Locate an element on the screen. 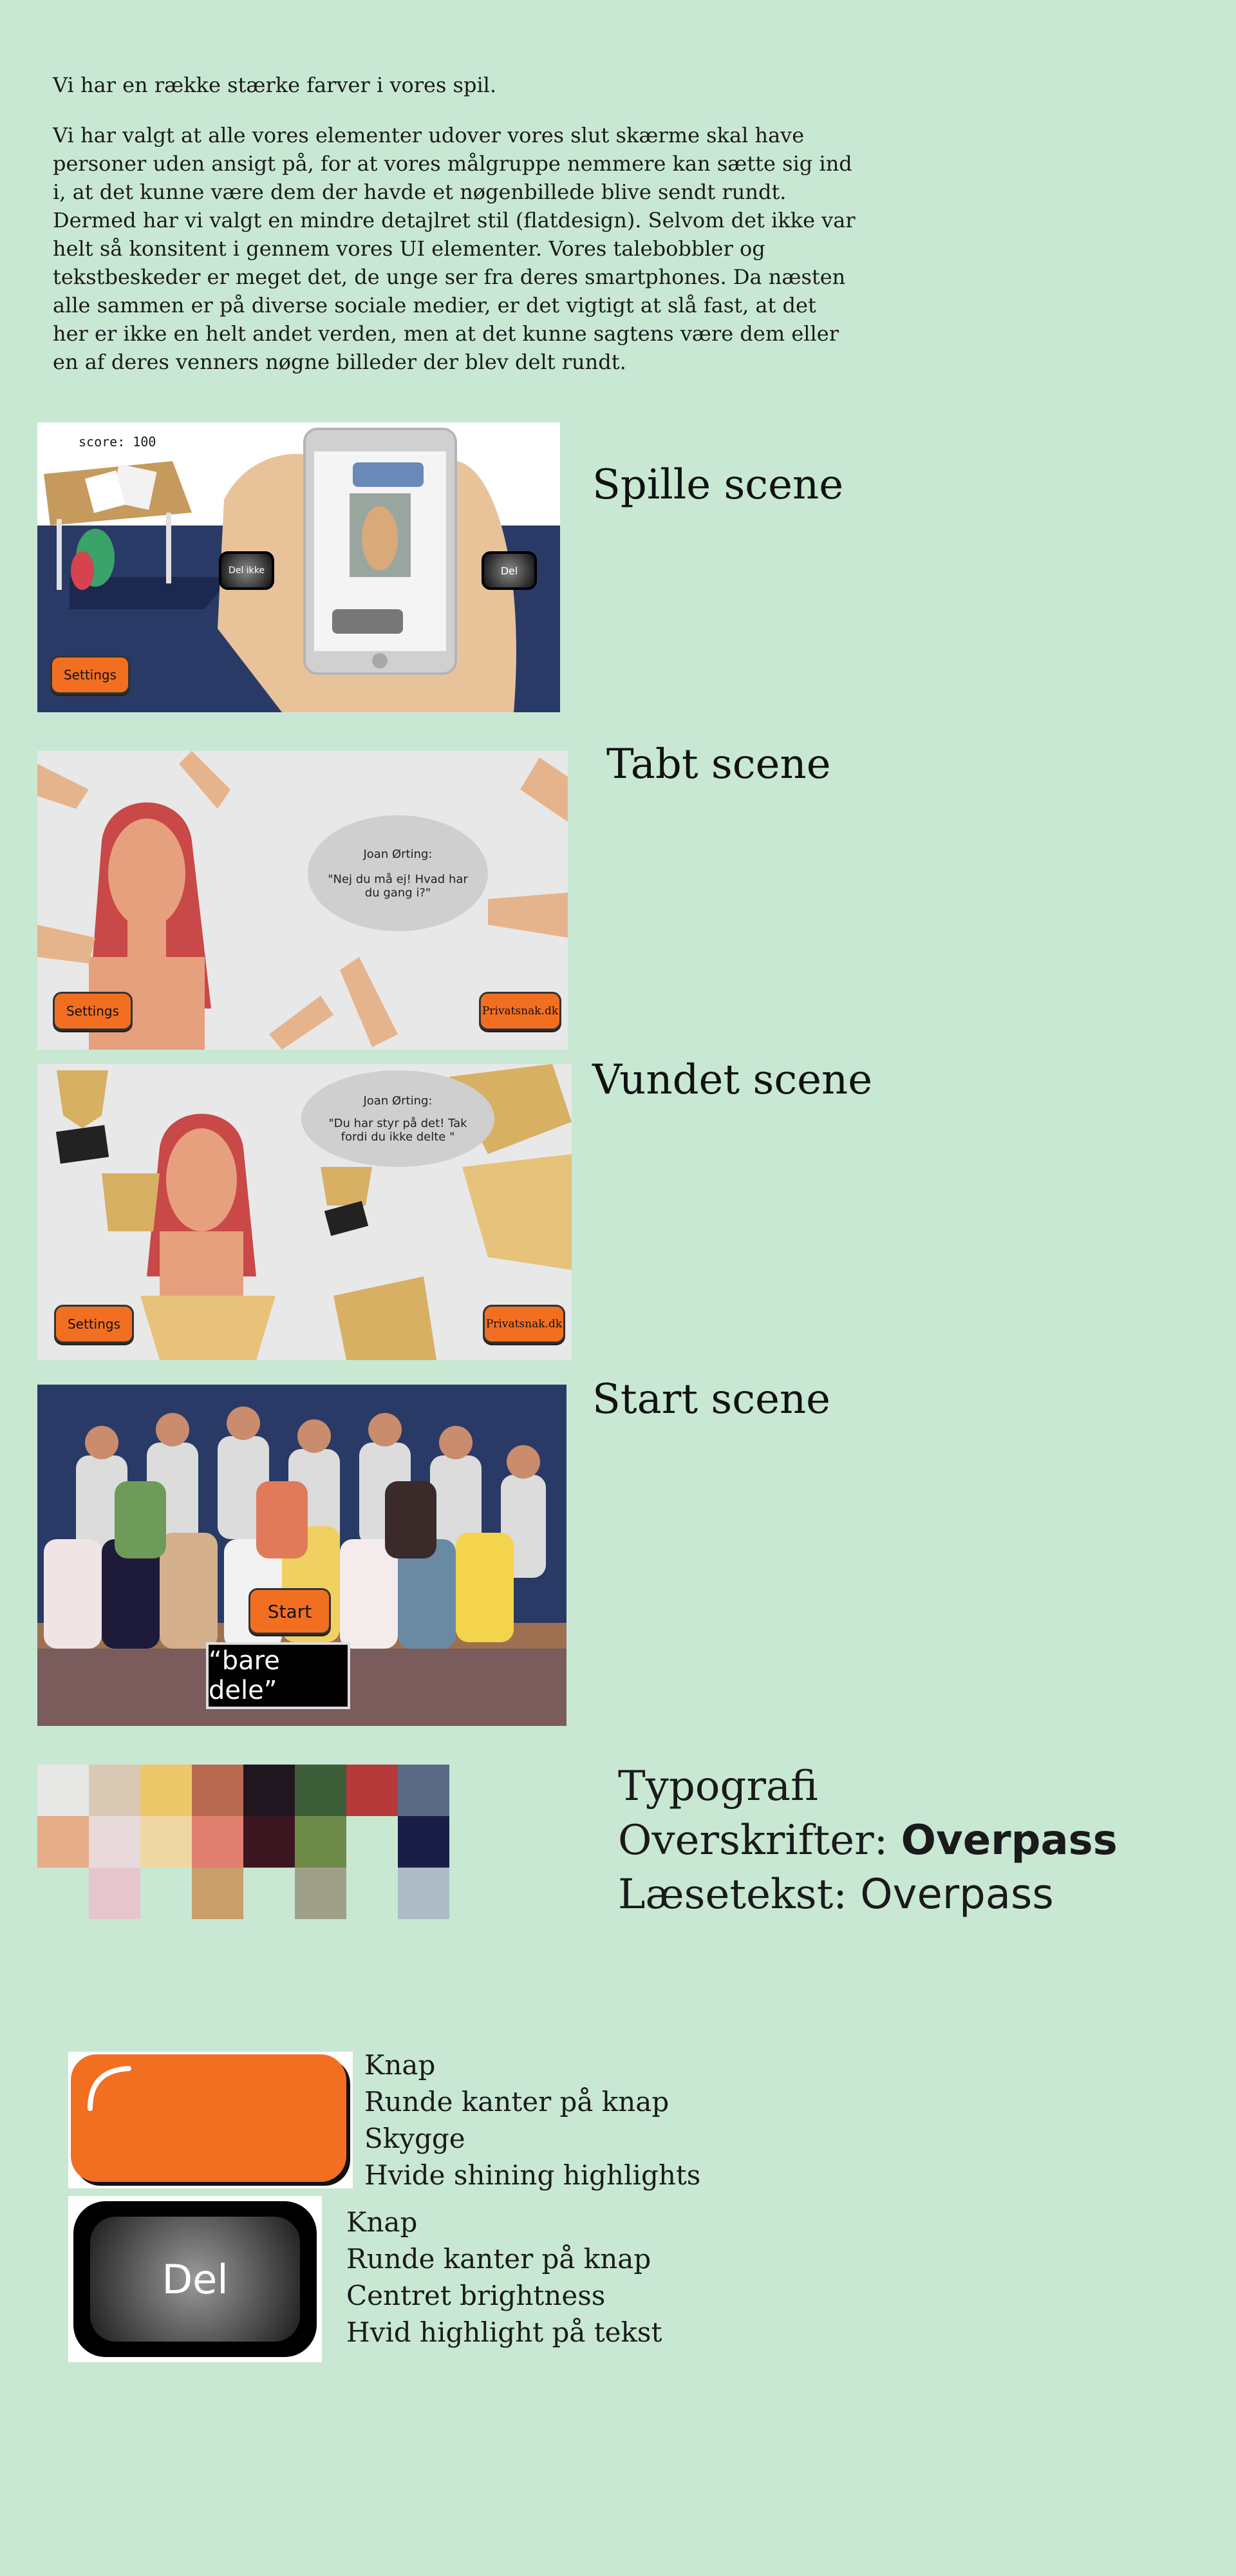 The width and height of the screenshot is (1236, 2576). typography-title: Typografi is located at coordinates (718, 1787).